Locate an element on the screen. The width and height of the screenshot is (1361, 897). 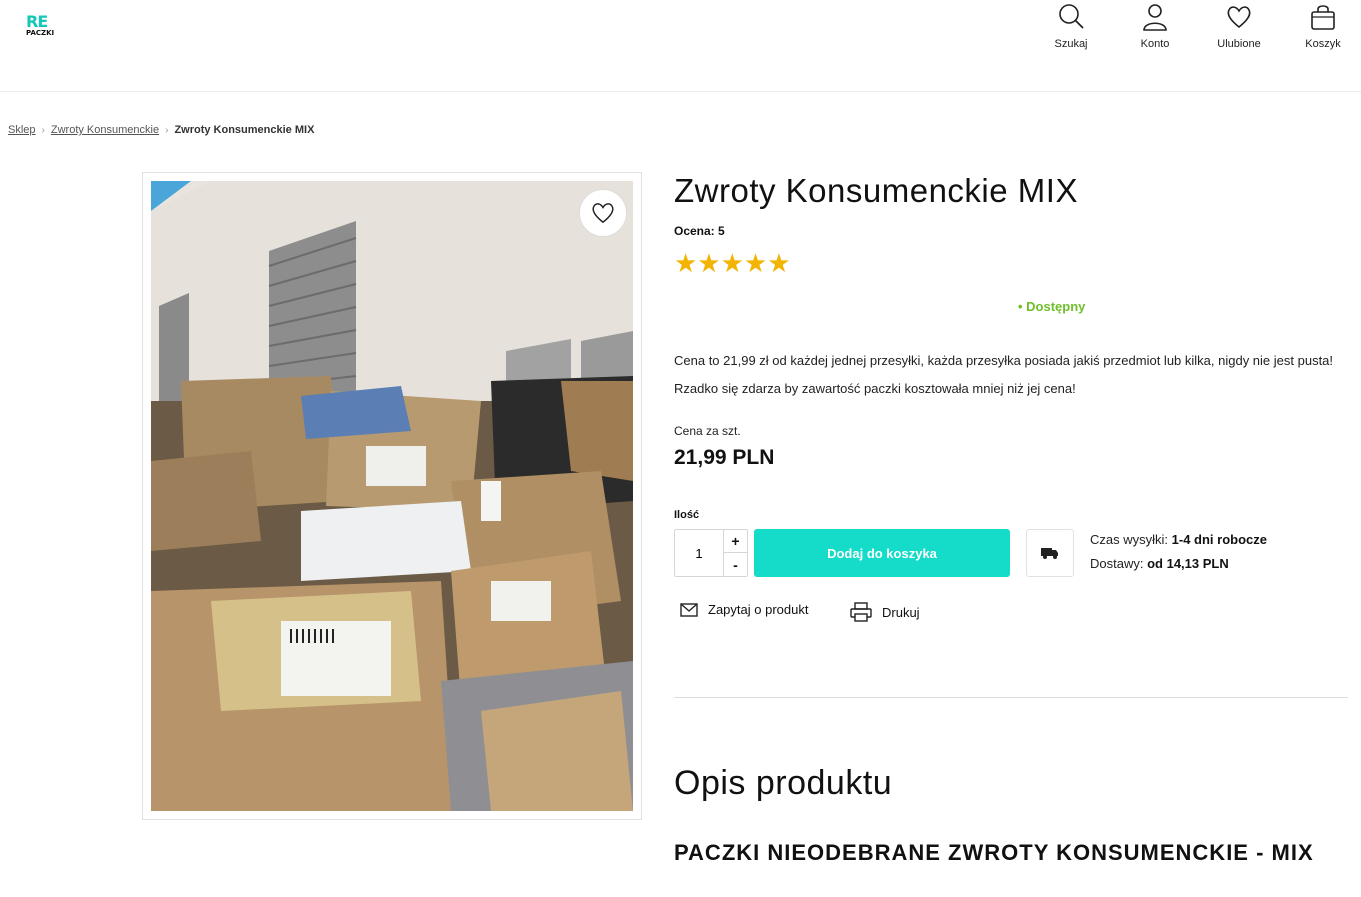
header-cart-button: Koszyk is located at coordinates (1323, 28).